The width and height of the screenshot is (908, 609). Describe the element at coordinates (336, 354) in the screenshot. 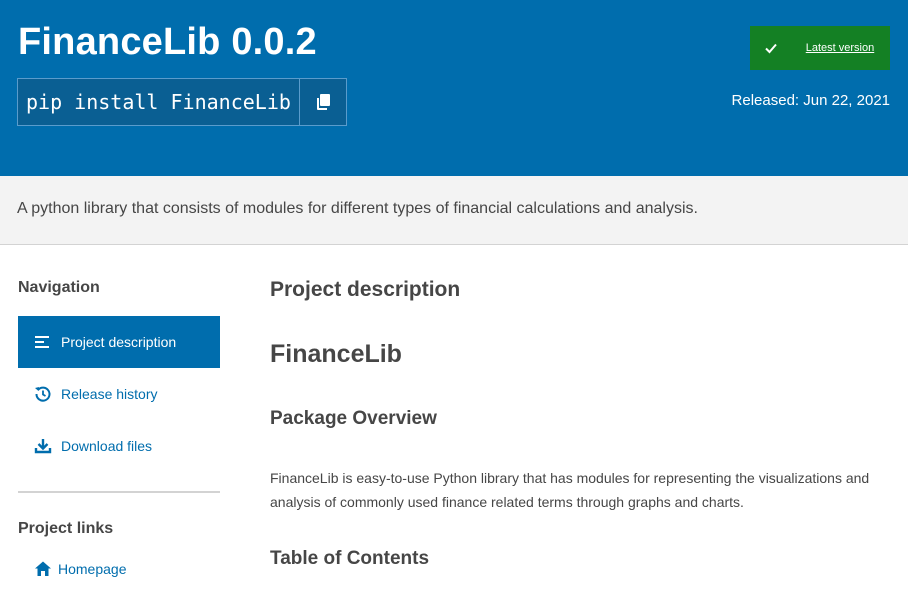

I see `readme-heading: FinanceLib` at that location.